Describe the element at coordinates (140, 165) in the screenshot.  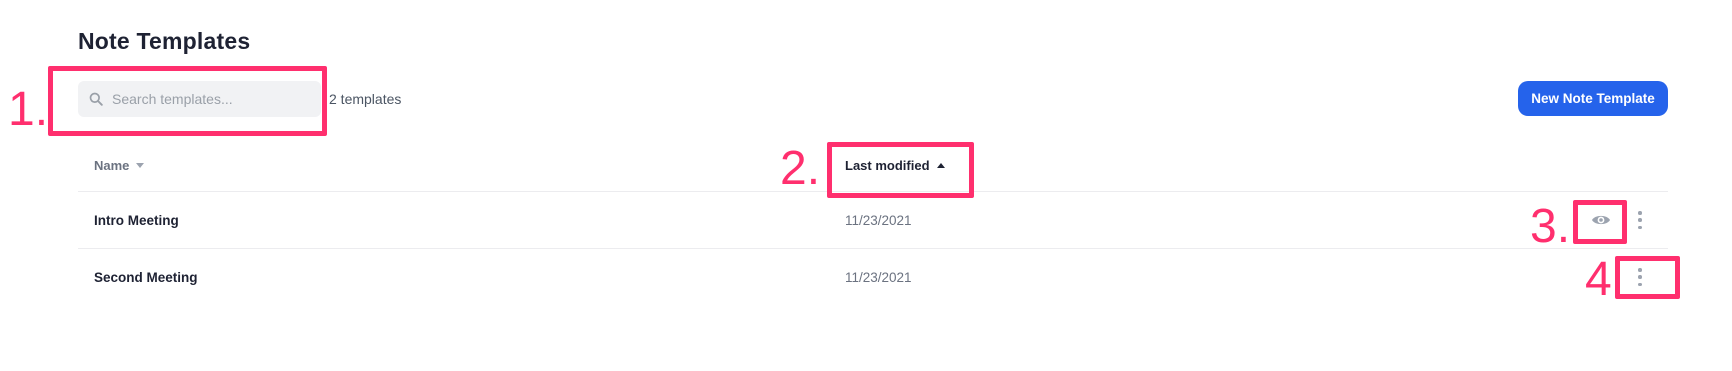
I see `sort-caret-down-icon` at that location.